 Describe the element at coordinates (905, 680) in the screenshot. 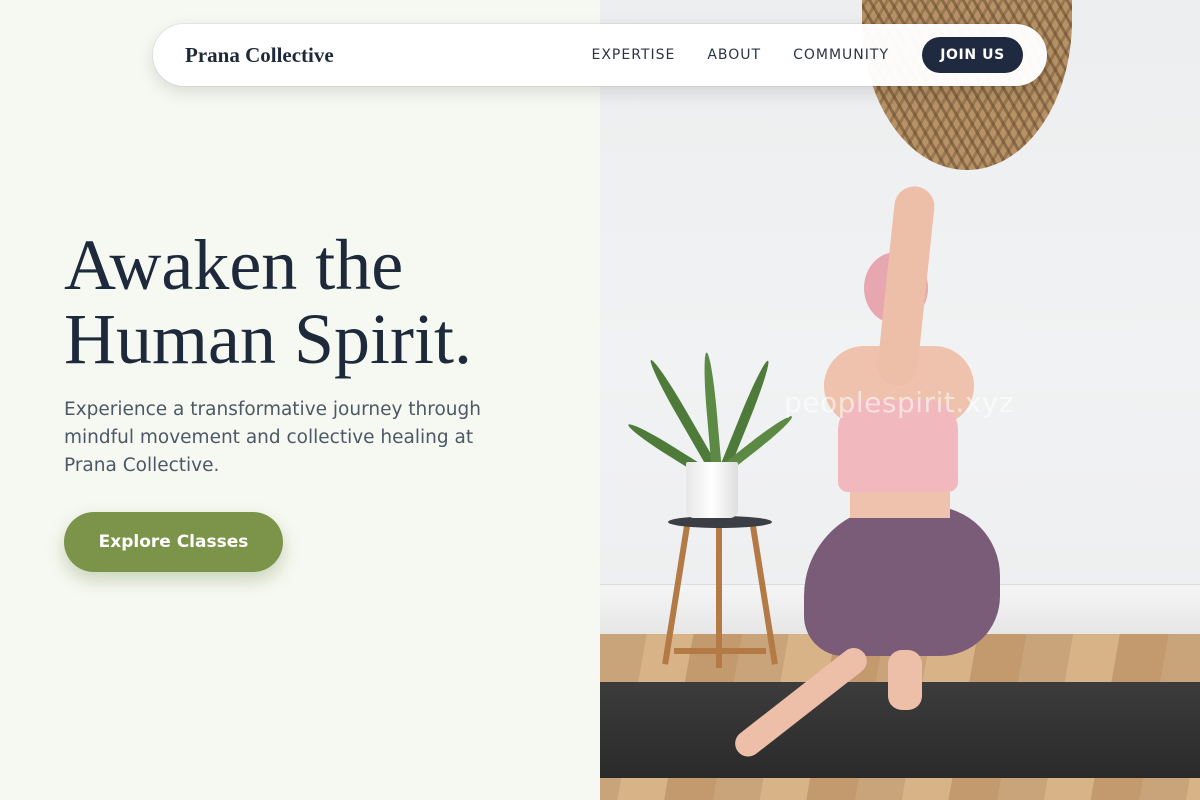

I see `figure-foot` at that location.